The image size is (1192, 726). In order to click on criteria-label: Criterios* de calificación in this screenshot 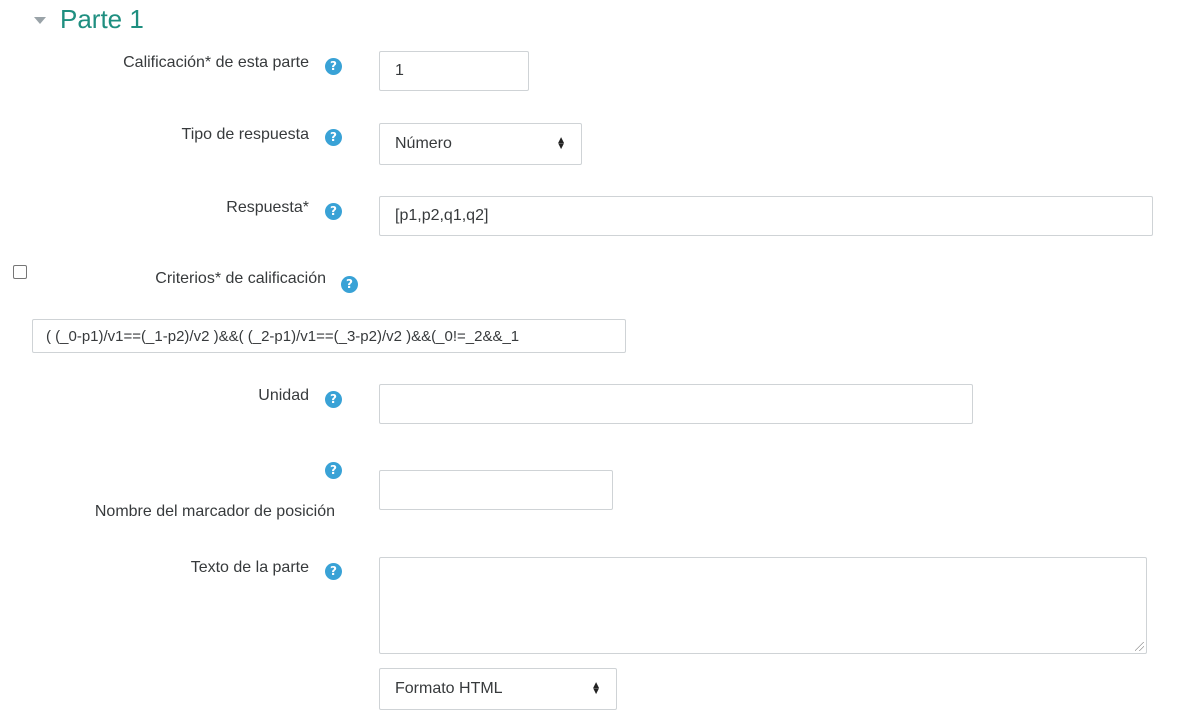, I will do `click(240, 278)`.